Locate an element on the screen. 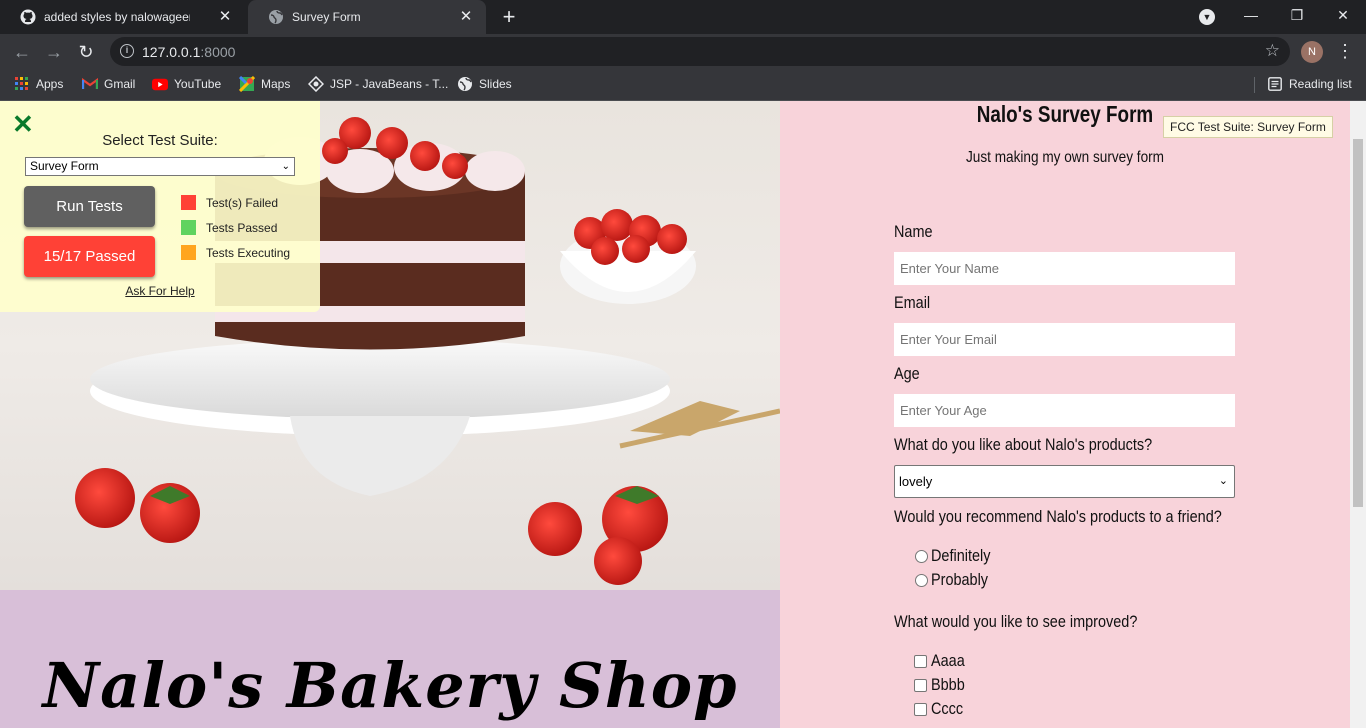 The image size is (1366, 728). bookmark-maps: Maps is located at coordinates (264, 84).